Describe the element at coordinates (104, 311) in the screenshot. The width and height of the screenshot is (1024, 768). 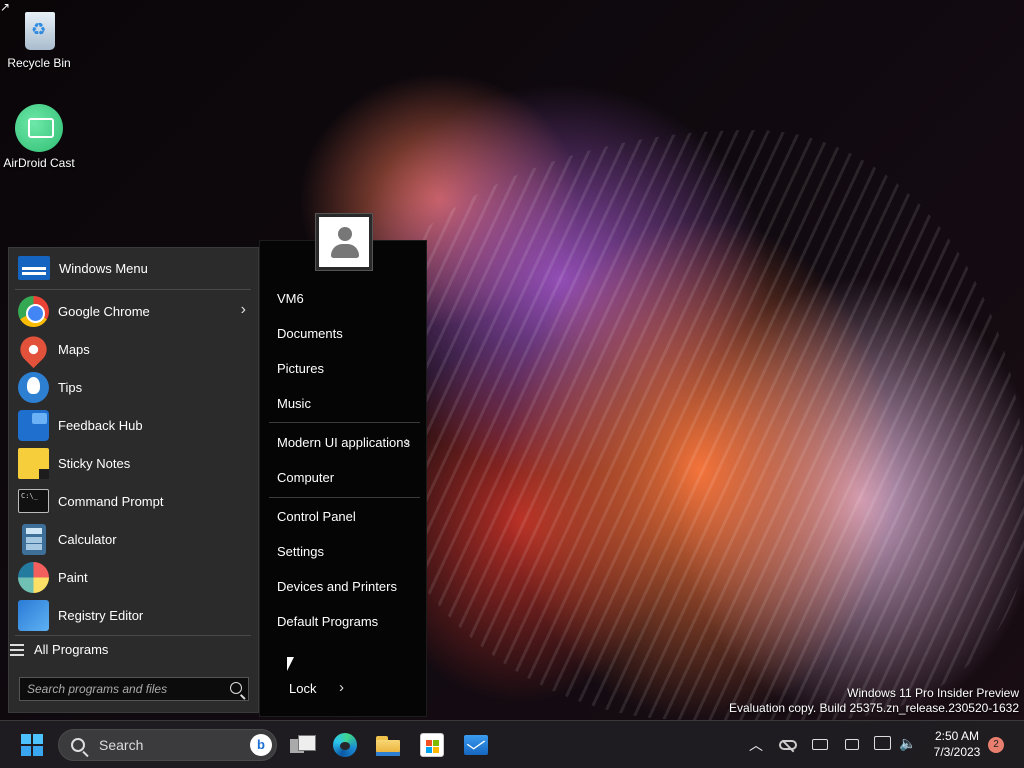
I see `menu-item-label: Google Chrome` at that location.